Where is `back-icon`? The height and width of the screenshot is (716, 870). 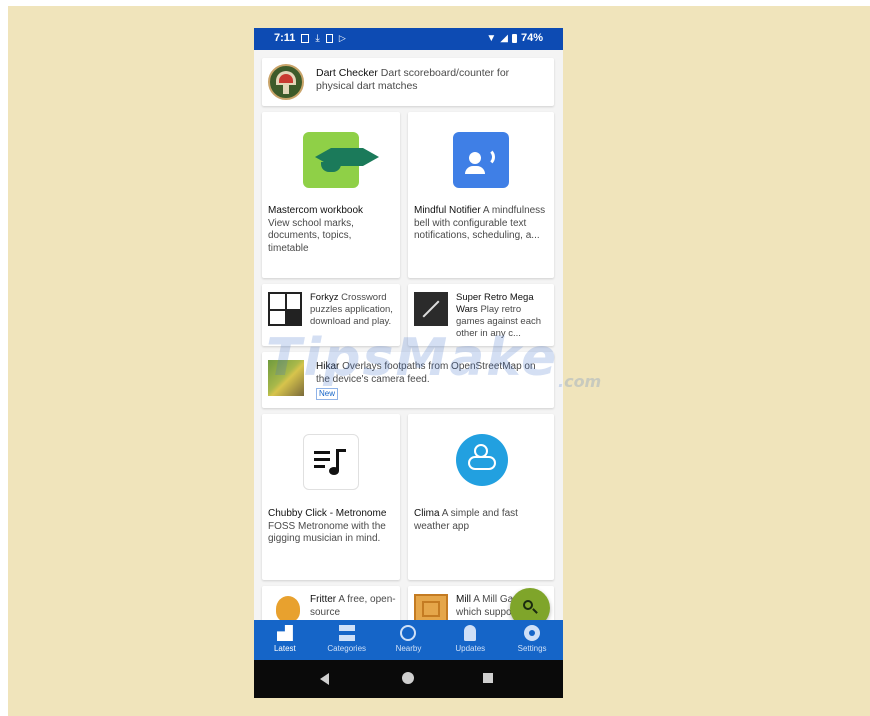 back-icon is located at coordinates (324, 679).